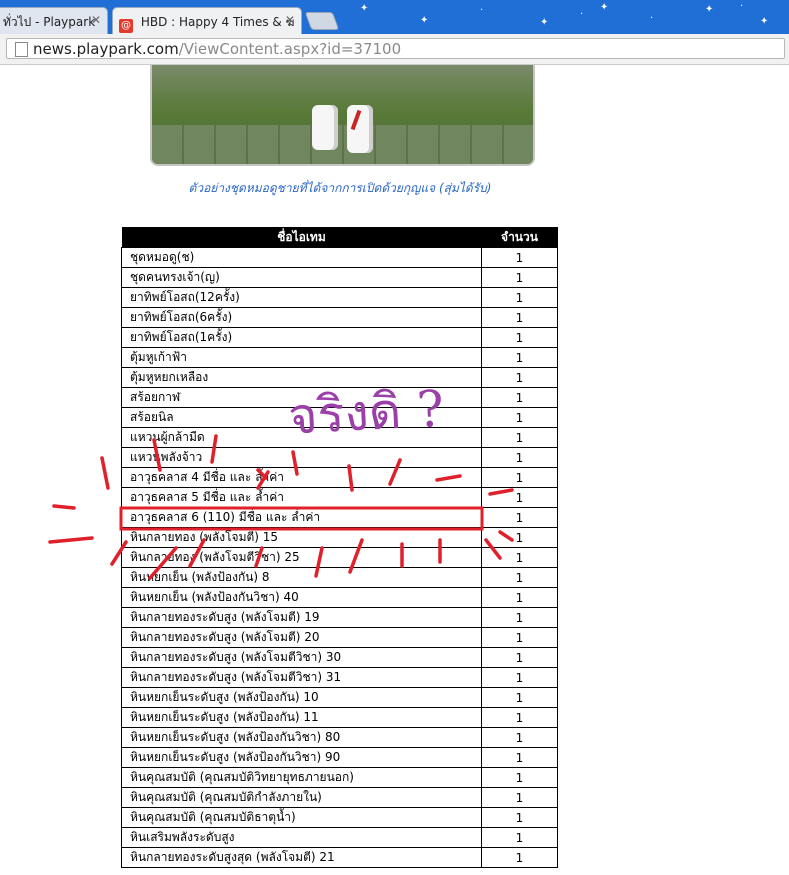 This screenshot has height=875, width=789. What do you see at coordinates (49, 22) in the screenshot?
I see `tab-label: ทั่วไป - Playpark` at bounding box center [49, 22].